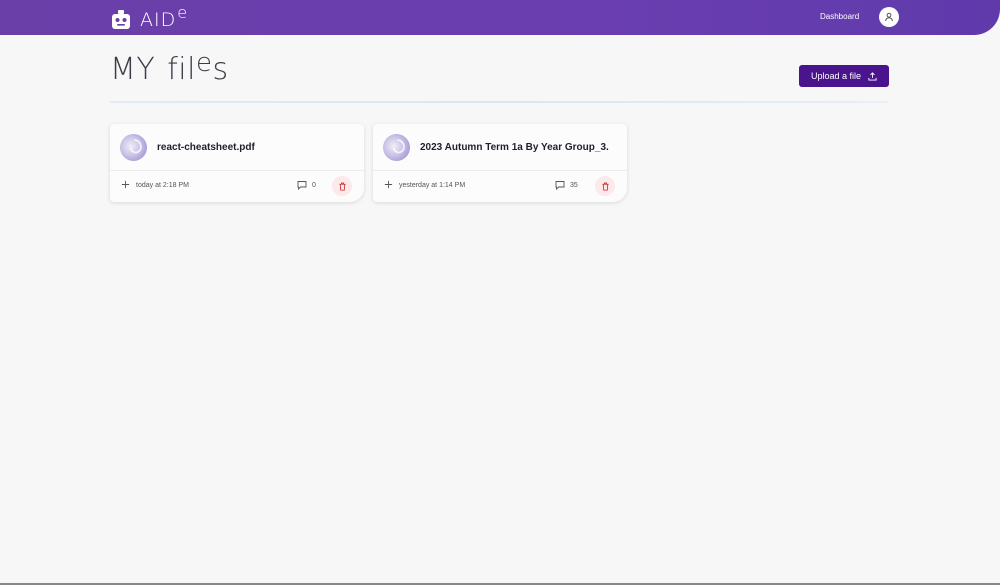 This screenshot has width=1000, height=585. What do you see at coordinates (220, 69) in the screenshot?
I see `page-title-part: s` at bounding box center [220, 69].